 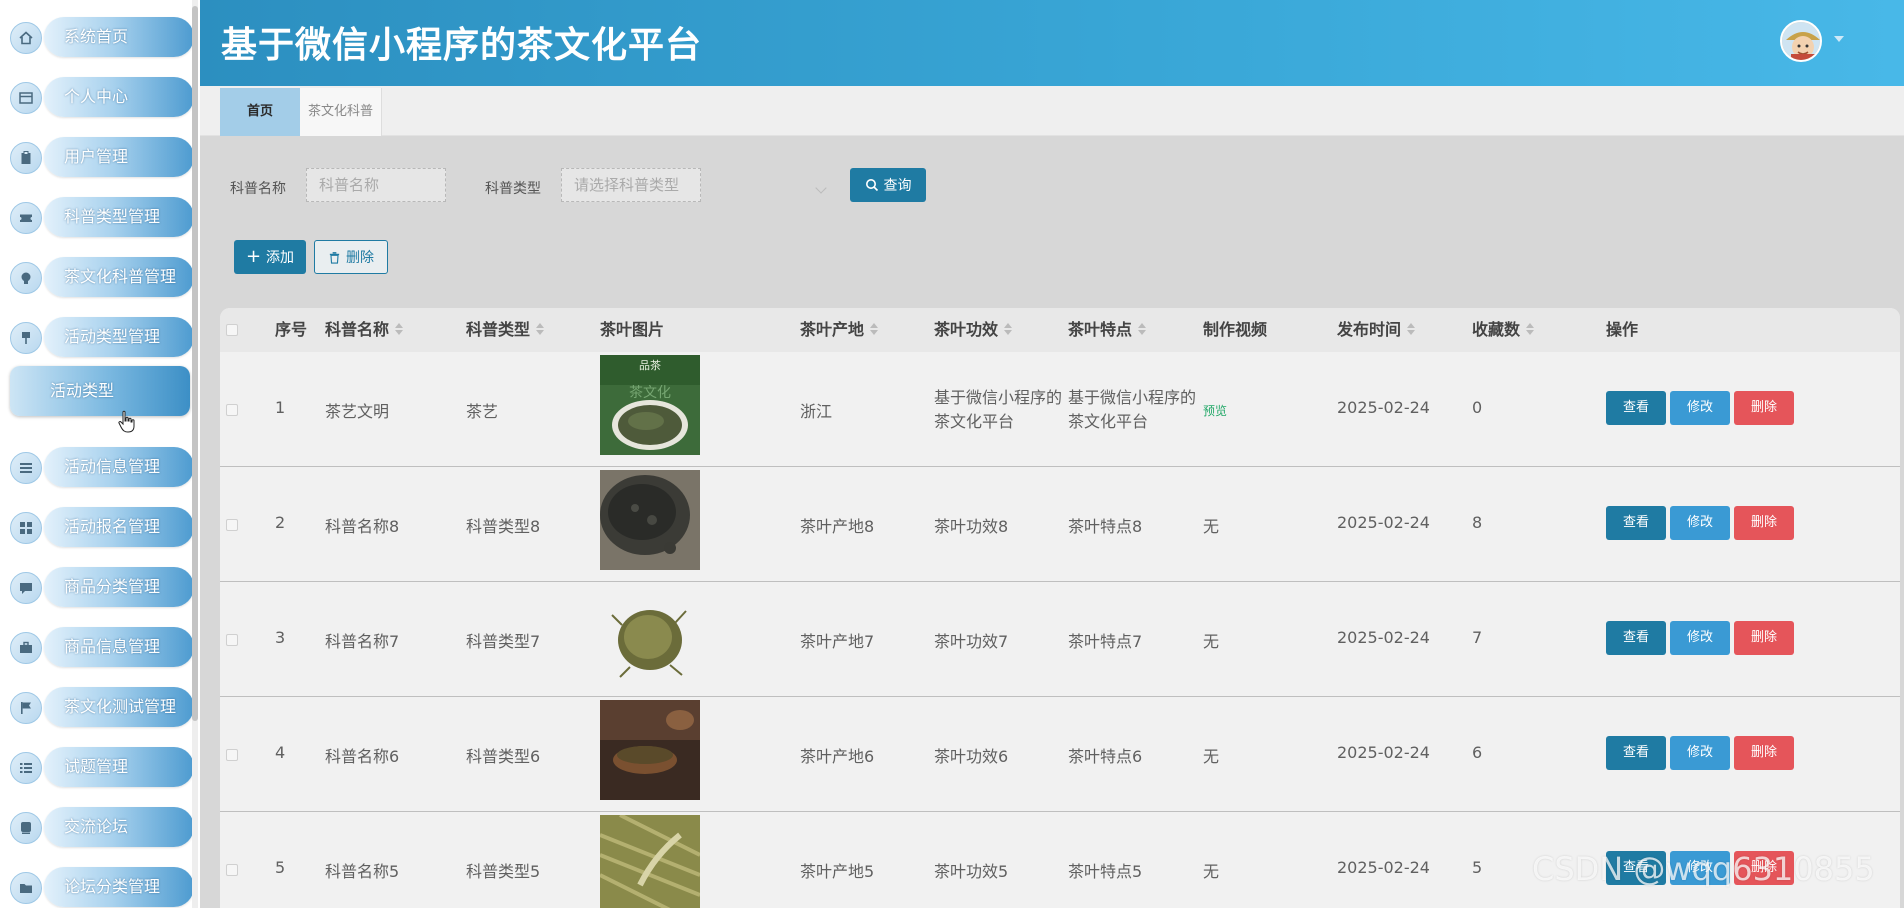 What do you see at coordinates (832, 329) in the screenshot?
I see `column-header-label: 茶叶产地` at bounding box center [832, 329].